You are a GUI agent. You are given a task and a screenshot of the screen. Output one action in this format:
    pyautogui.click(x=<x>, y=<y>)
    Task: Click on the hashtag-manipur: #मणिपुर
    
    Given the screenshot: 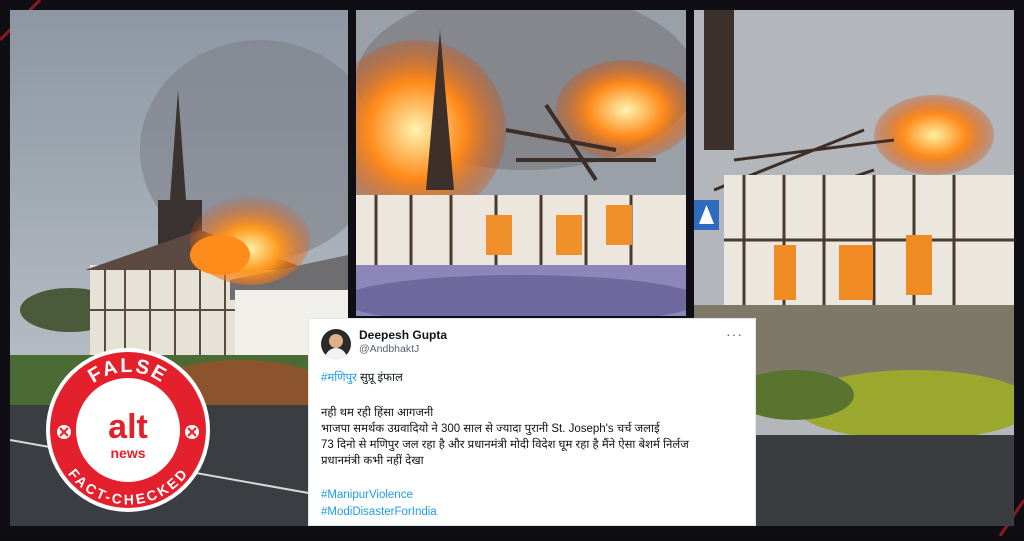 What is the action you would take?
    pyautogui.click(x=339, y=378)
    